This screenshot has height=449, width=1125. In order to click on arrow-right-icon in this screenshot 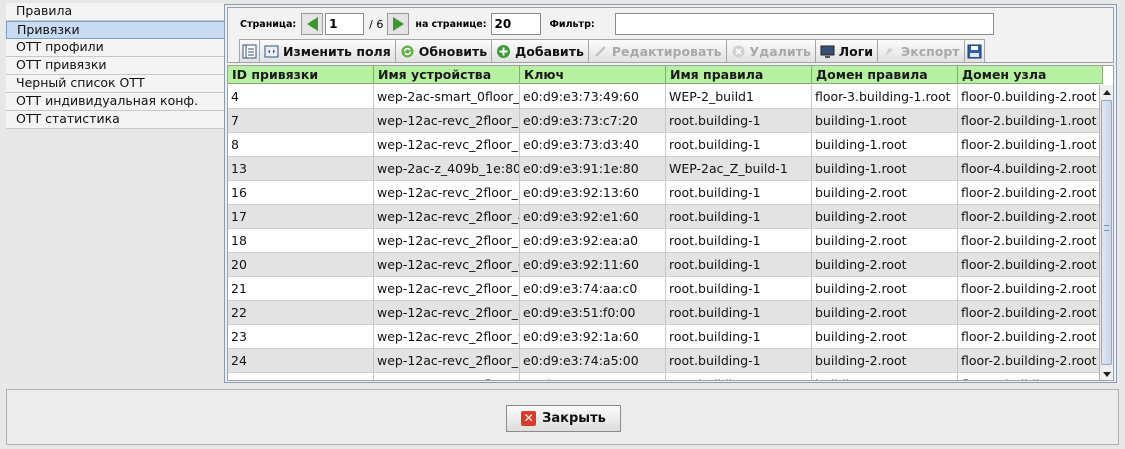, I will do `click(398, 24)`.